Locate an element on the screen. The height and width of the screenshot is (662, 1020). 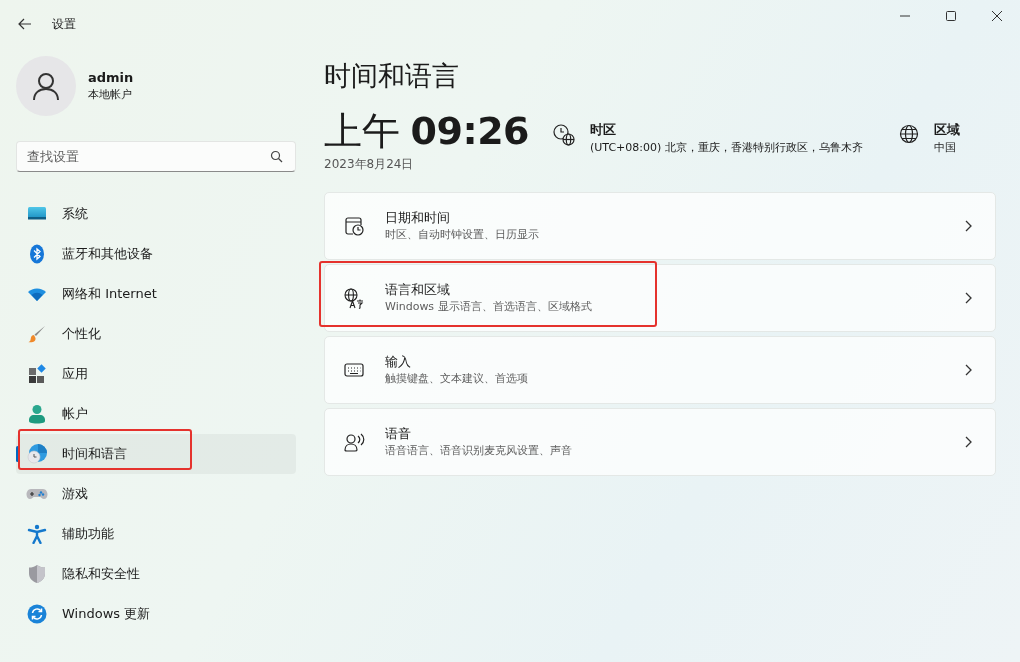
language-icon is located at coordinates (354, 298).